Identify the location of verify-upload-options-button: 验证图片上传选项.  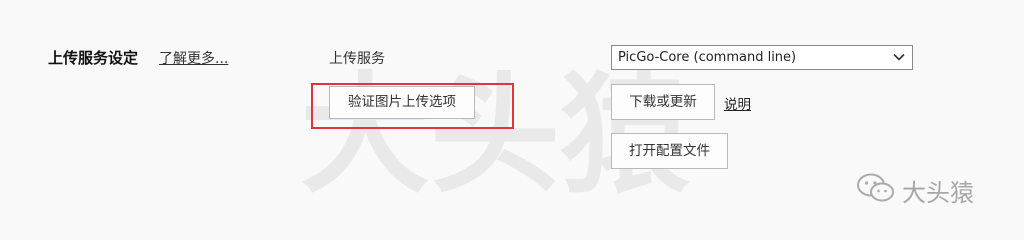
(402, 102).